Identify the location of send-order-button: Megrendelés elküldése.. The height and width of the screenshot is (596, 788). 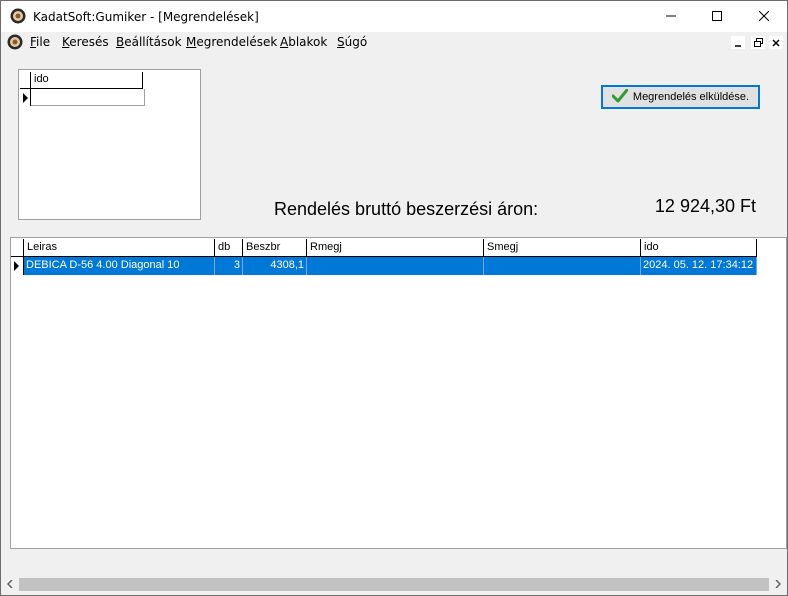
(680, 97).